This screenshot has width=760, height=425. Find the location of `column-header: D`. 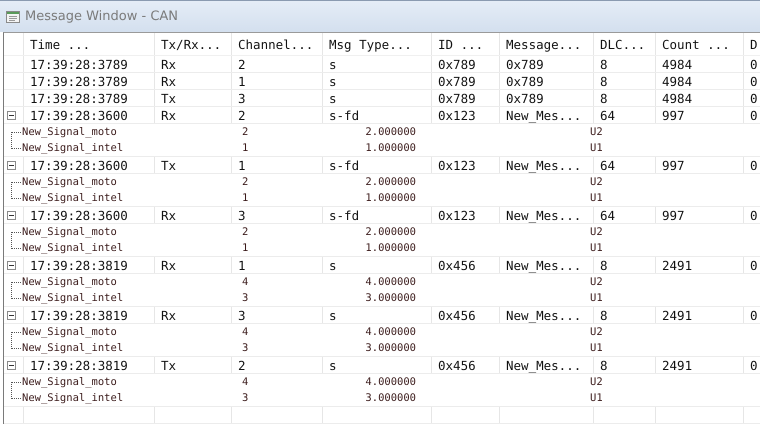

column-header: D is located at coordinates (752, 44).